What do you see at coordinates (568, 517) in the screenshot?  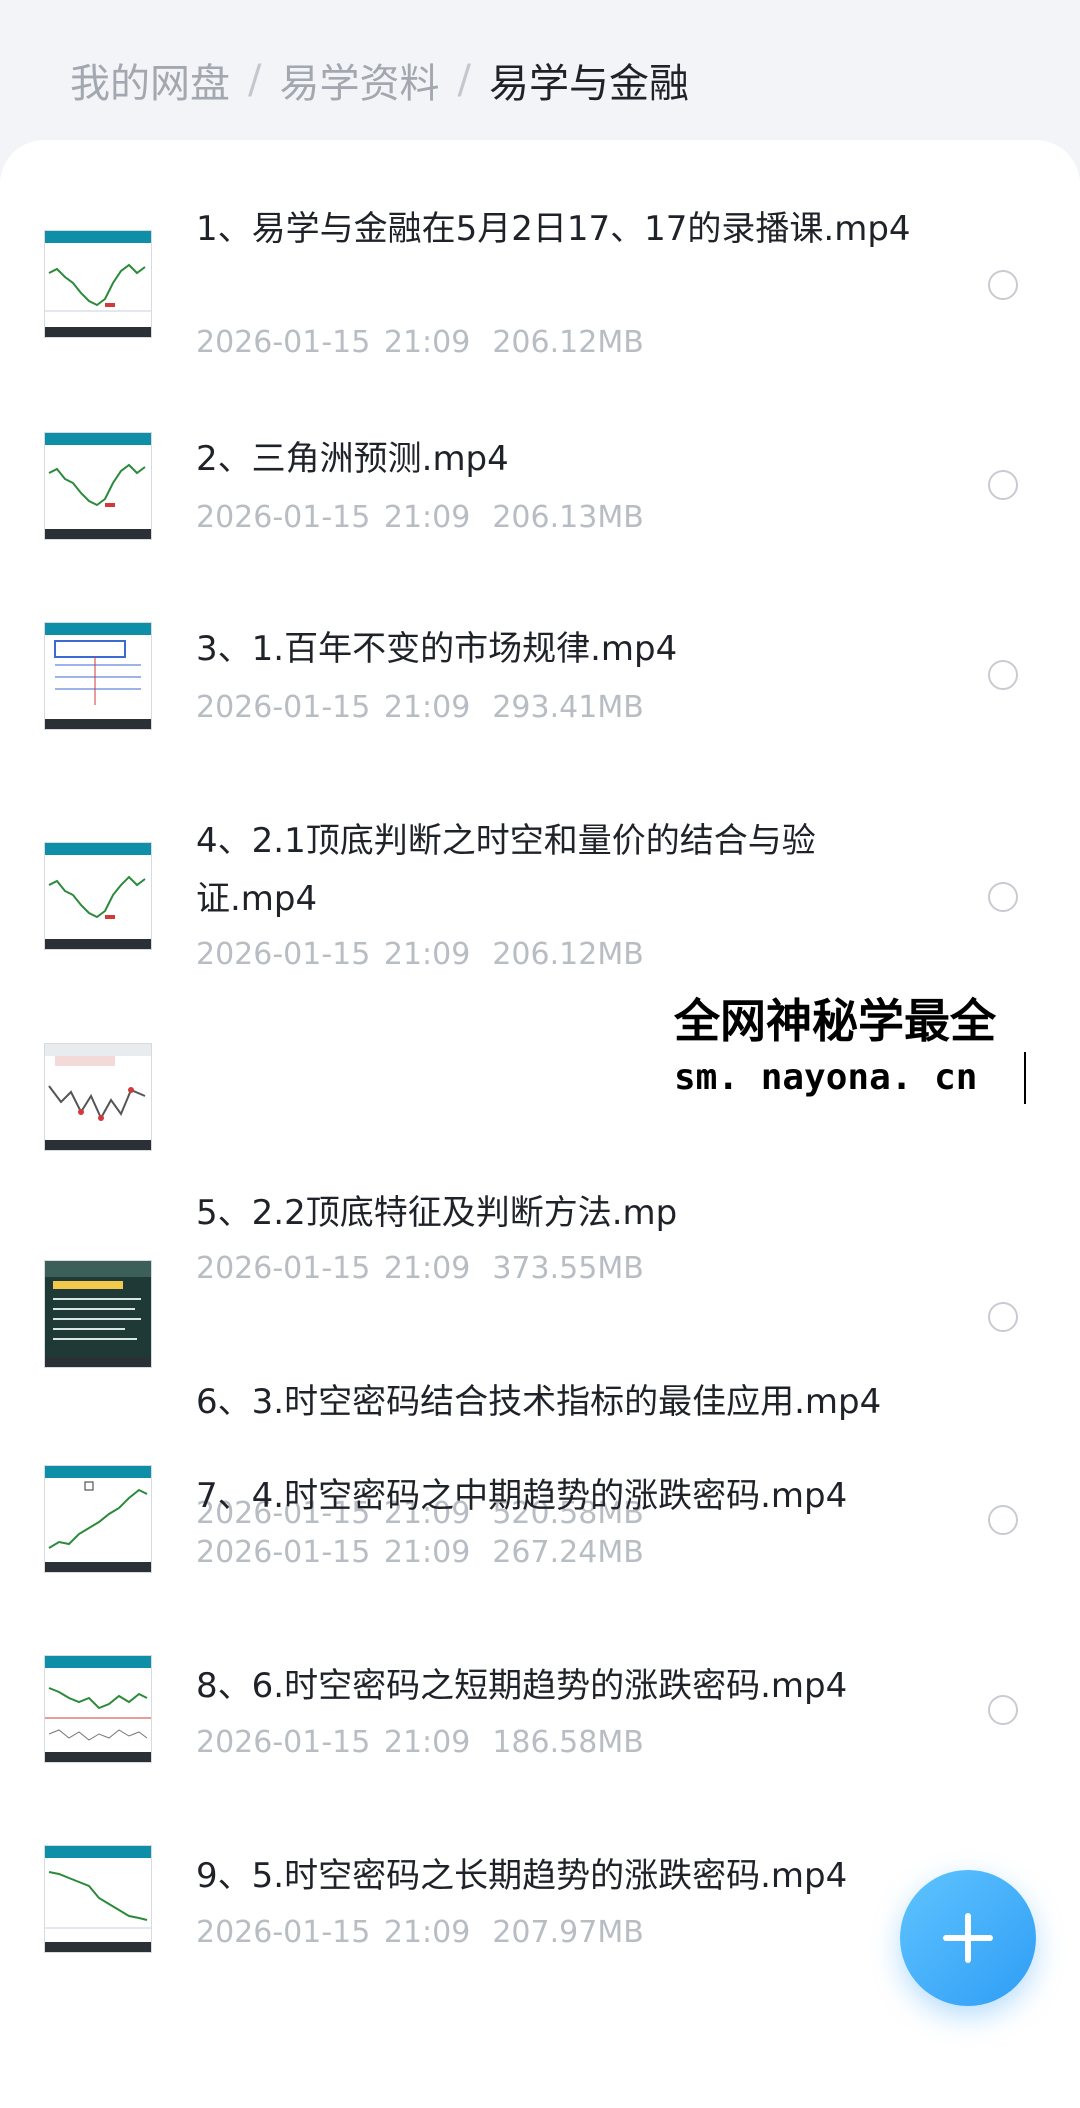 I see `file-size: 206.13MB` at bounding box center [568, 517].